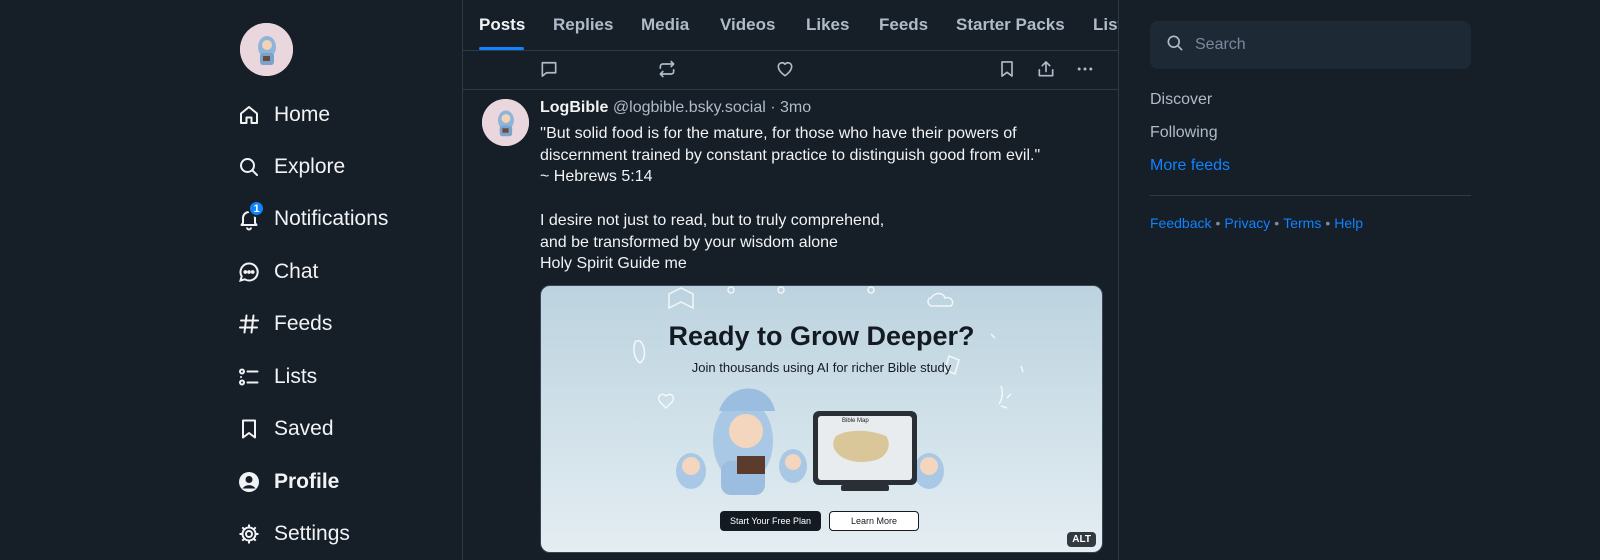  What do you see at coordinates (821, 336) in the screenshot?
I see `ad-title: Ready to Grow Deeper?` at bounding box center [821, 336].